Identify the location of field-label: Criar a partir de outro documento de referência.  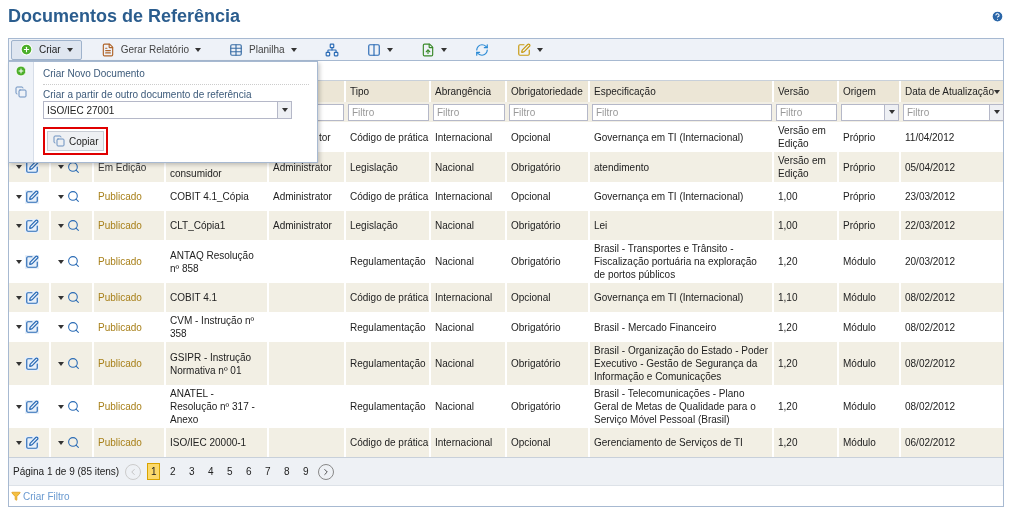
(148, 94).